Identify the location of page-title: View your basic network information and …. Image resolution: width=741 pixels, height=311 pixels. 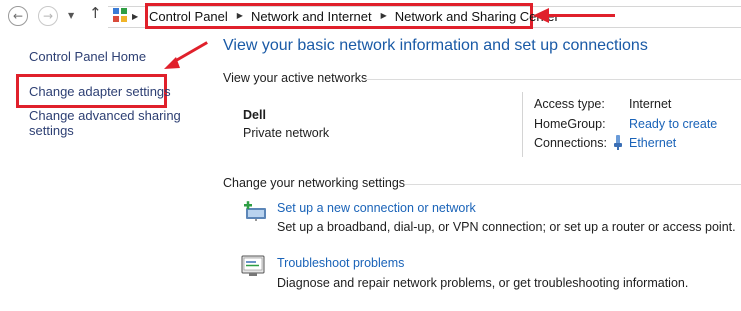
(435, 45).